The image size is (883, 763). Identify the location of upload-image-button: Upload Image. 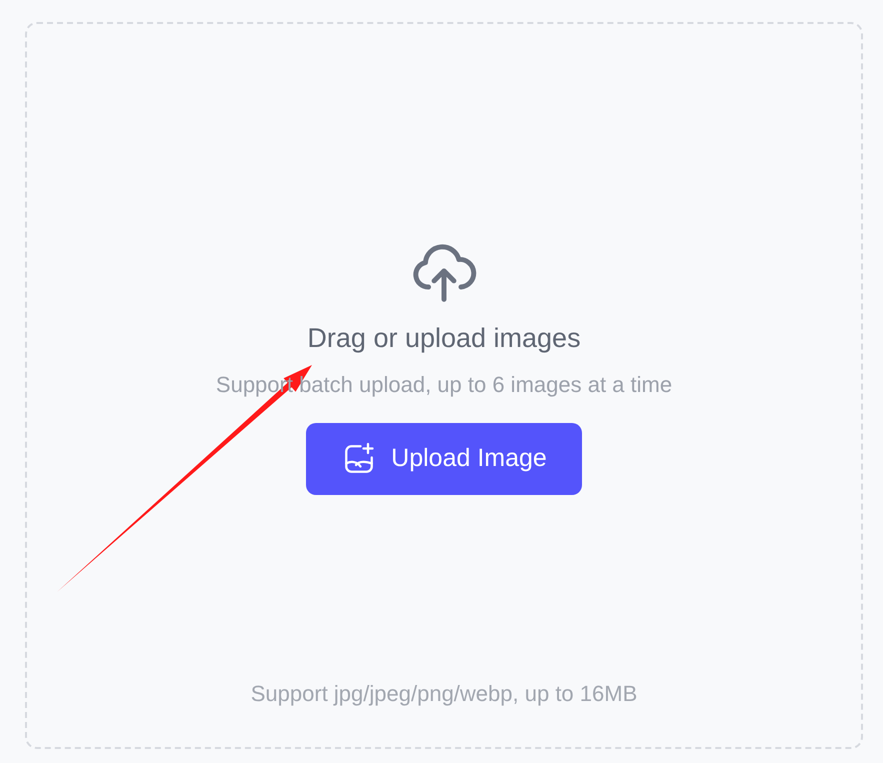
(444, 459).